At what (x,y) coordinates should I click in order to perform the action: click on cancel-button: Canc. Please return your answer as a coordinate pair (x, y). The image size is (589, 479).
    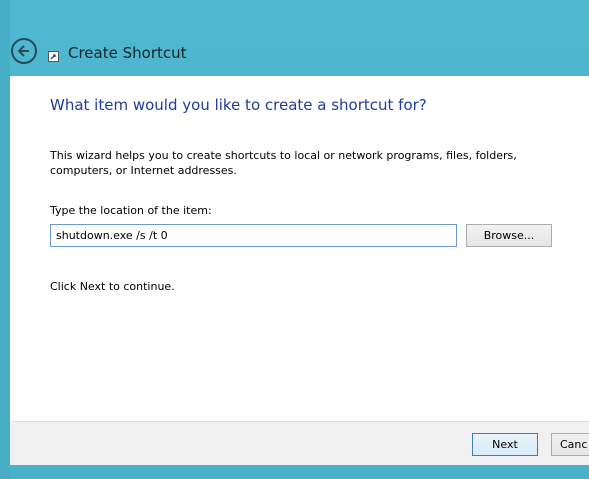
    Looking at the image, I should click on (570, 444).